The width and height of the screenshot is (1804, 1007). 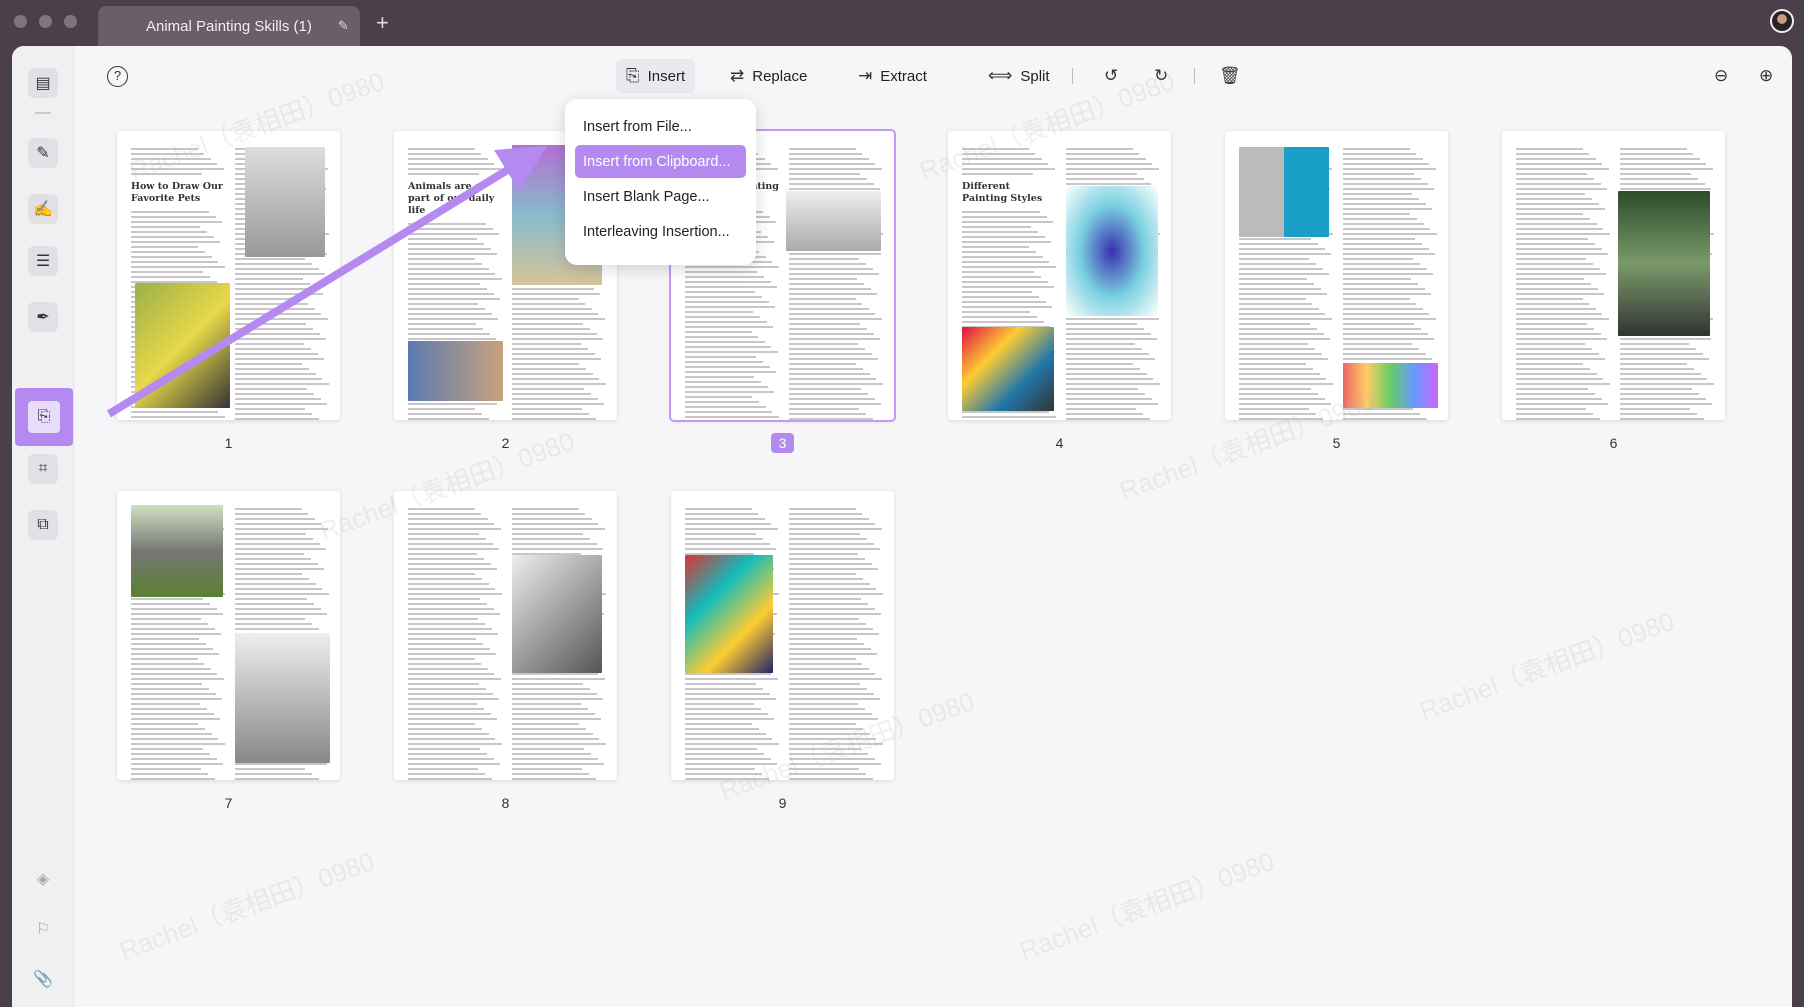 What do you see at coordinates (43, 979) in the screenshot?
I see `attachment-icon: 📎` at bounding box center [43, 979].